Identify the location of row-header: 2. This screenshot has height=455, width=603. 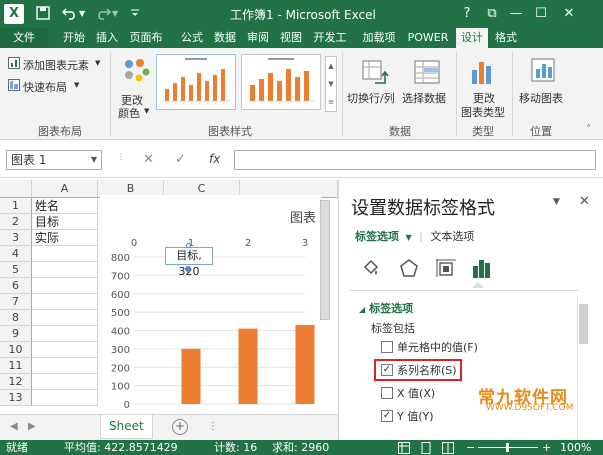
(16, 222).